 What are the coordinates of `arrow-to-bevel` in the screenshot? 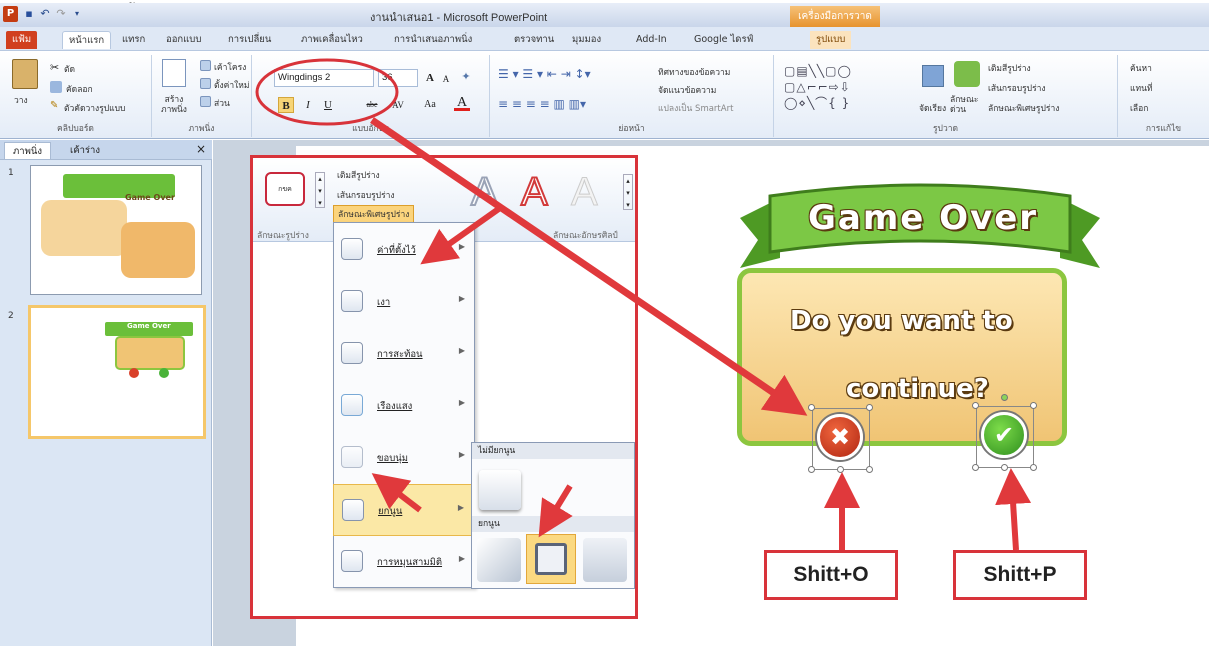 It's located at (396, 493).